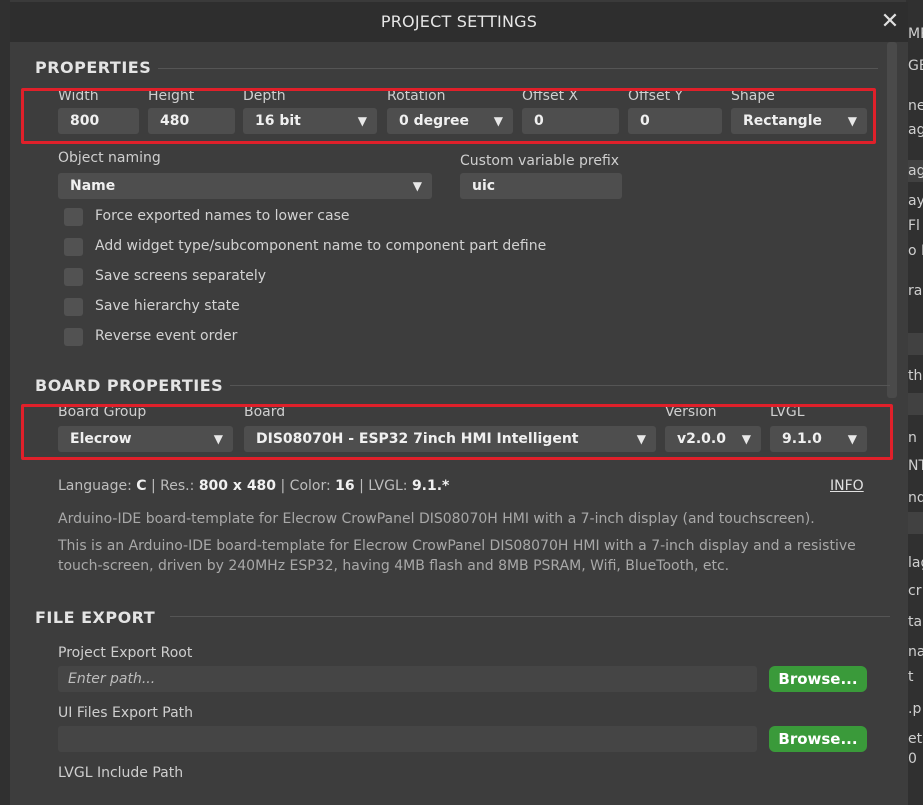  Describe the element at coordinates (915, 201) in the screenshot. I see `bg-text: ay` at that location.